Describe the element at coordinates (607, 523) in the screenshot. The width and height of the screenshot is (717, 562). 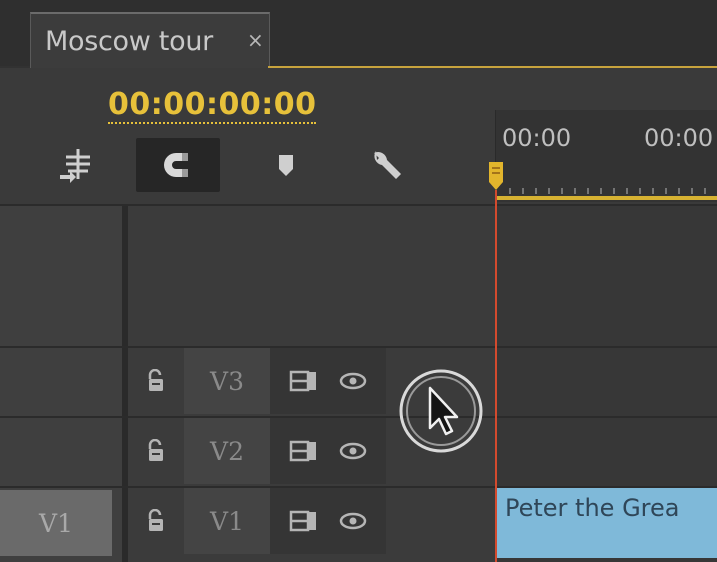
I see `video-clip: Peter the Grea` at that location.